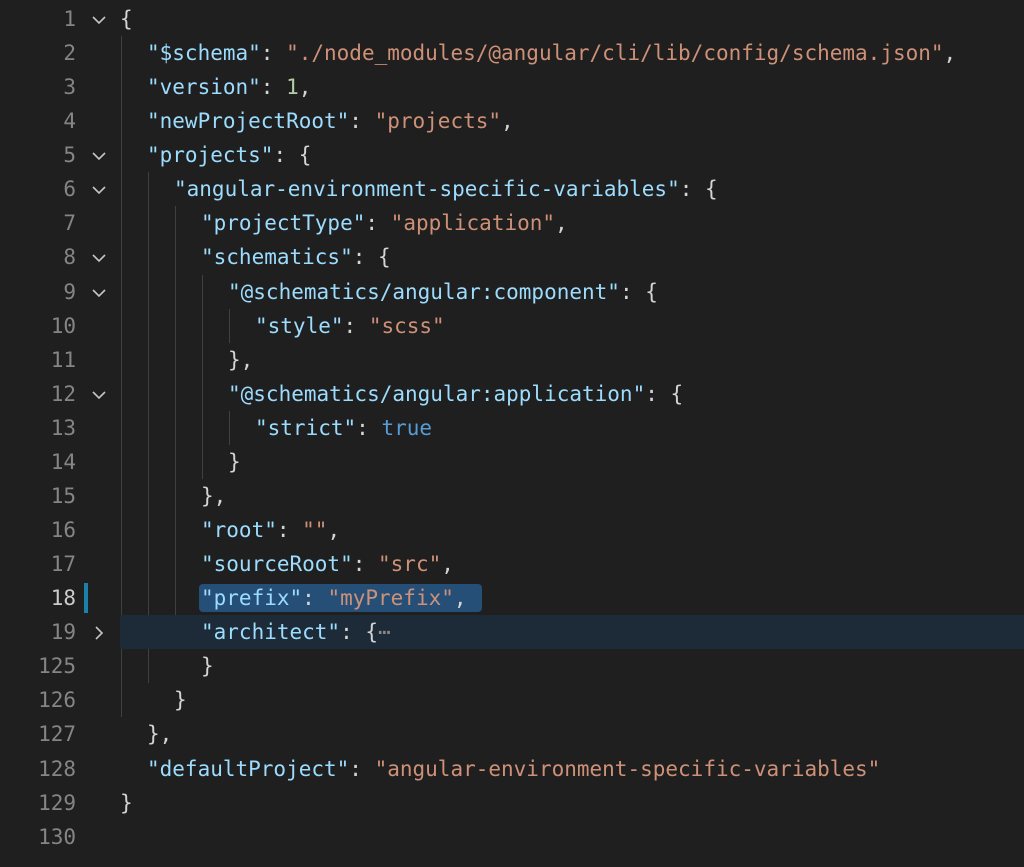 The image size is (1024, 867). Describe the element at coordinates (572, 837) in the screenshot. I see `code-text-area` at that location.